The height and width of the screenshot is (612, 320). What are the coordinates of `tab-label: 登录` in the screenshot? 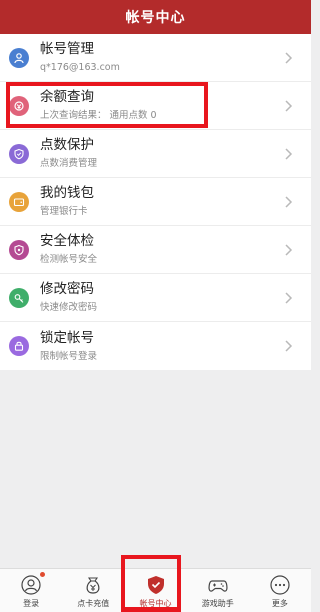 It's located at (31, 603).